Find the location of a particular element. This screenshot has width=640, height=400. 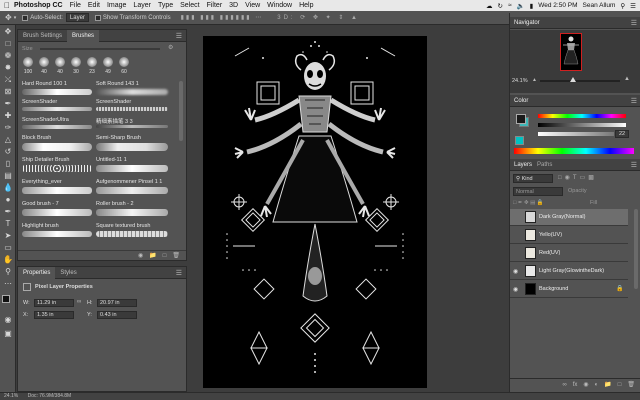

more-tools-icon: ⋯ is located at coordinates (8, 284).